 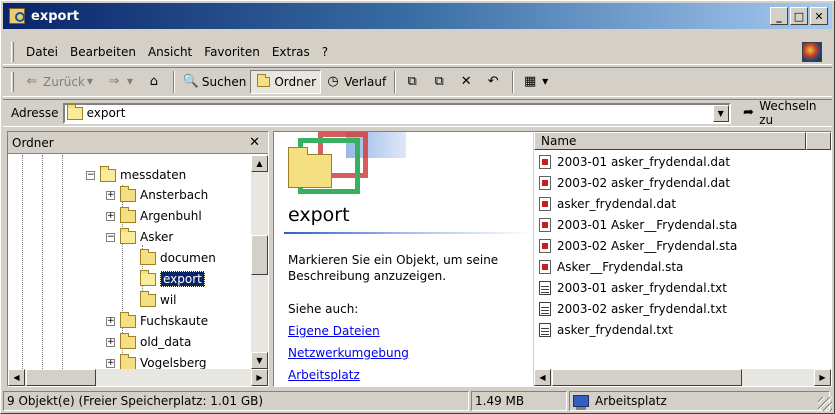 I want to click on tree-item-label: Asker, so click(x=157, y=237).